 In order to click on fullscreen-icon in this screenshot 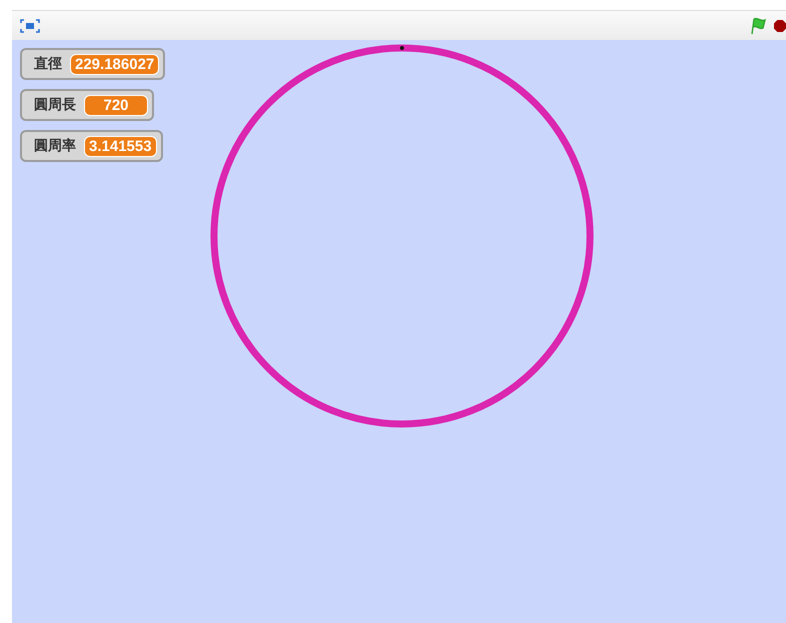, I will do `click(30, 25)`.